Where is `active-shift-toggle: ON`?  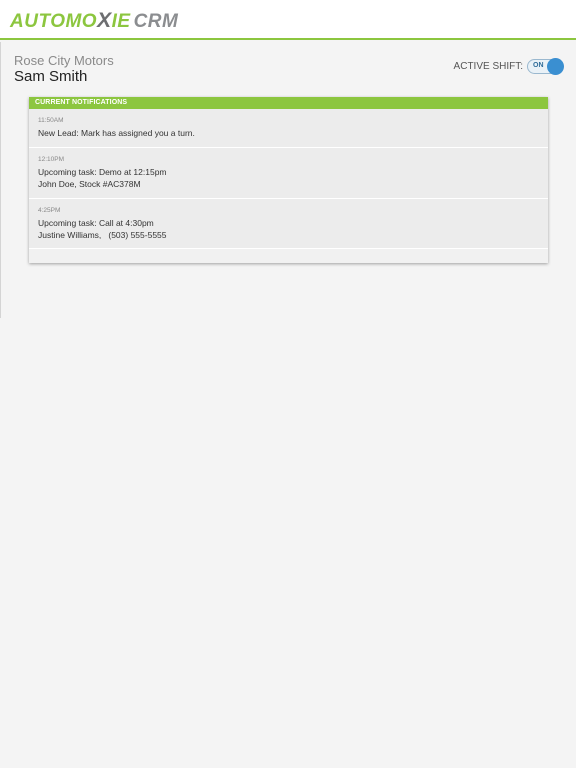 active-shift-toggle: ON is located at coordinates (545, 66).